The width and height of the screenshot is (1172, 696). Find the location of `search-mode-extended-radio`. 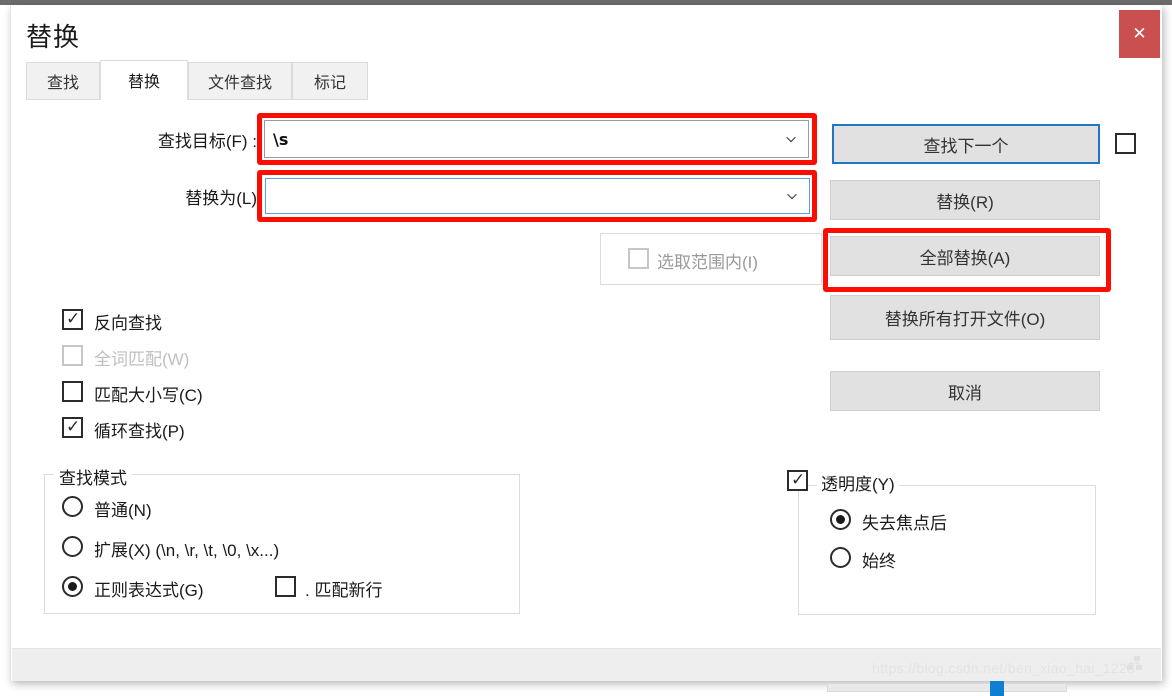

search-mode-extended-radio is located at coordinates (72, 546).